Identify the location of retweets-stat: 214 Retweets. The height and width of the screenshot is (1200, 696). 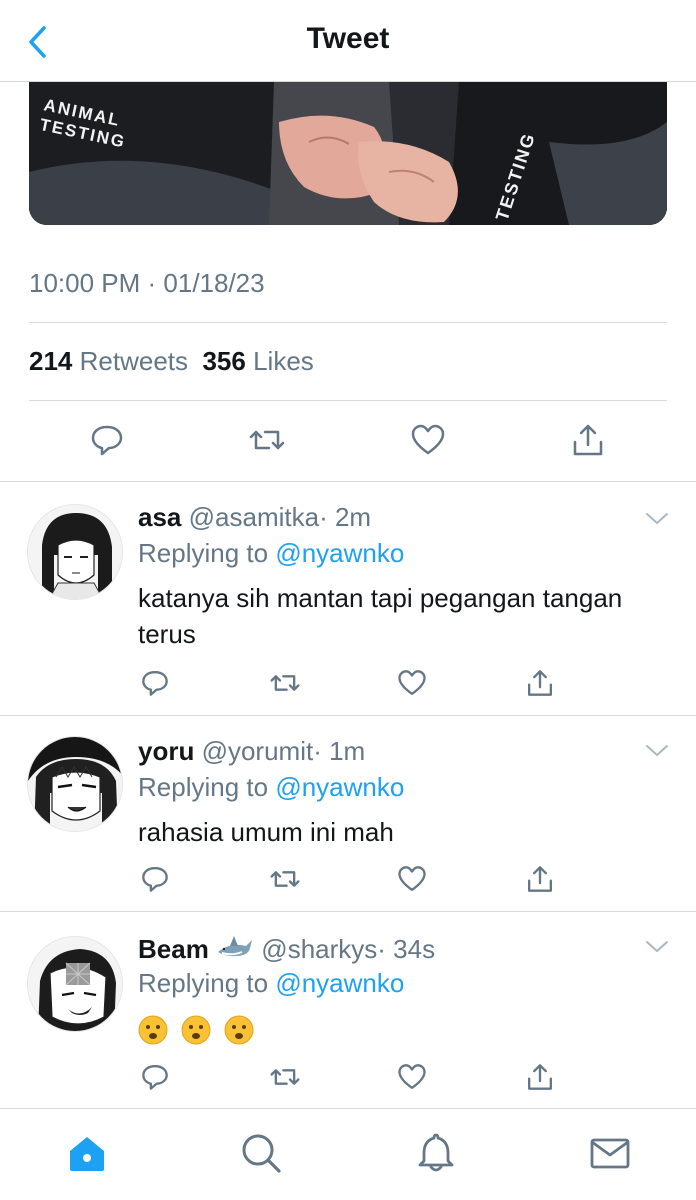
(108, 361).